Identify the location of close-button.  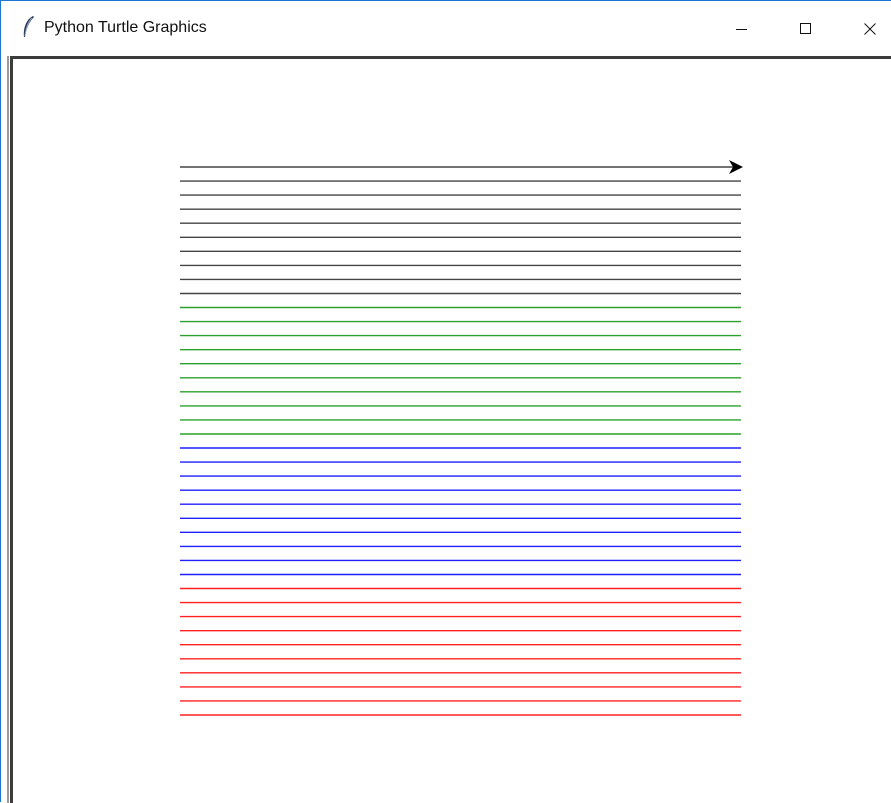
(870, 29).